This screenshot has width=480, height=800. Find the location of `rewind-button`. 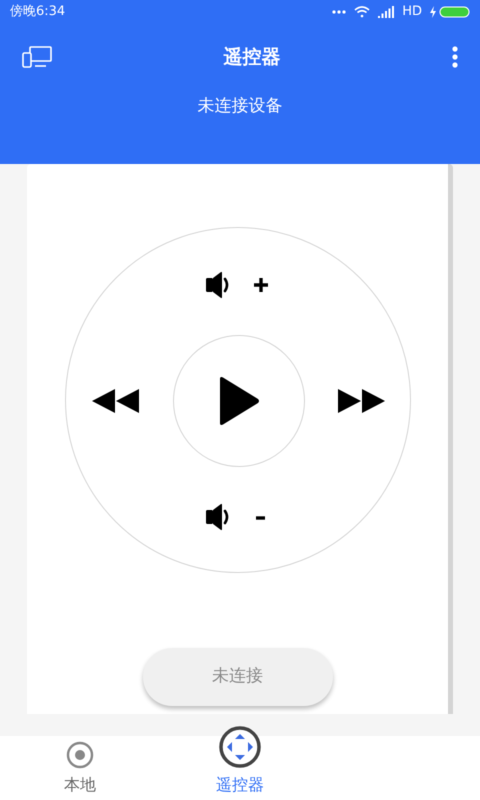

rewind-button is located at coordinates (116, 401).